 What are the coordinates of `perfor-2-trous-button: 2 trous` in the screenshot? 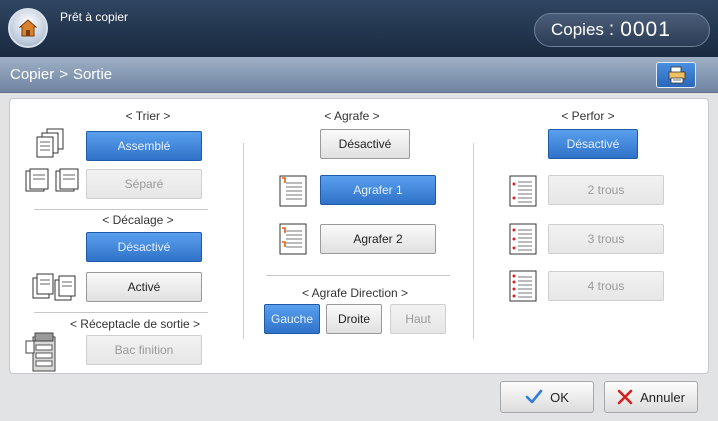 It's located at (606, 190).